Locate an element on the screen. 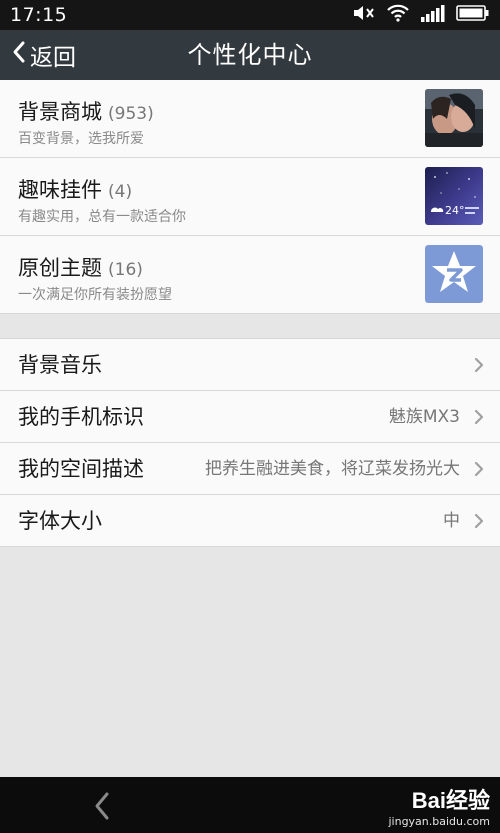  feature-title: 趣味挂件 (4) is located at coordinates (75, 190).